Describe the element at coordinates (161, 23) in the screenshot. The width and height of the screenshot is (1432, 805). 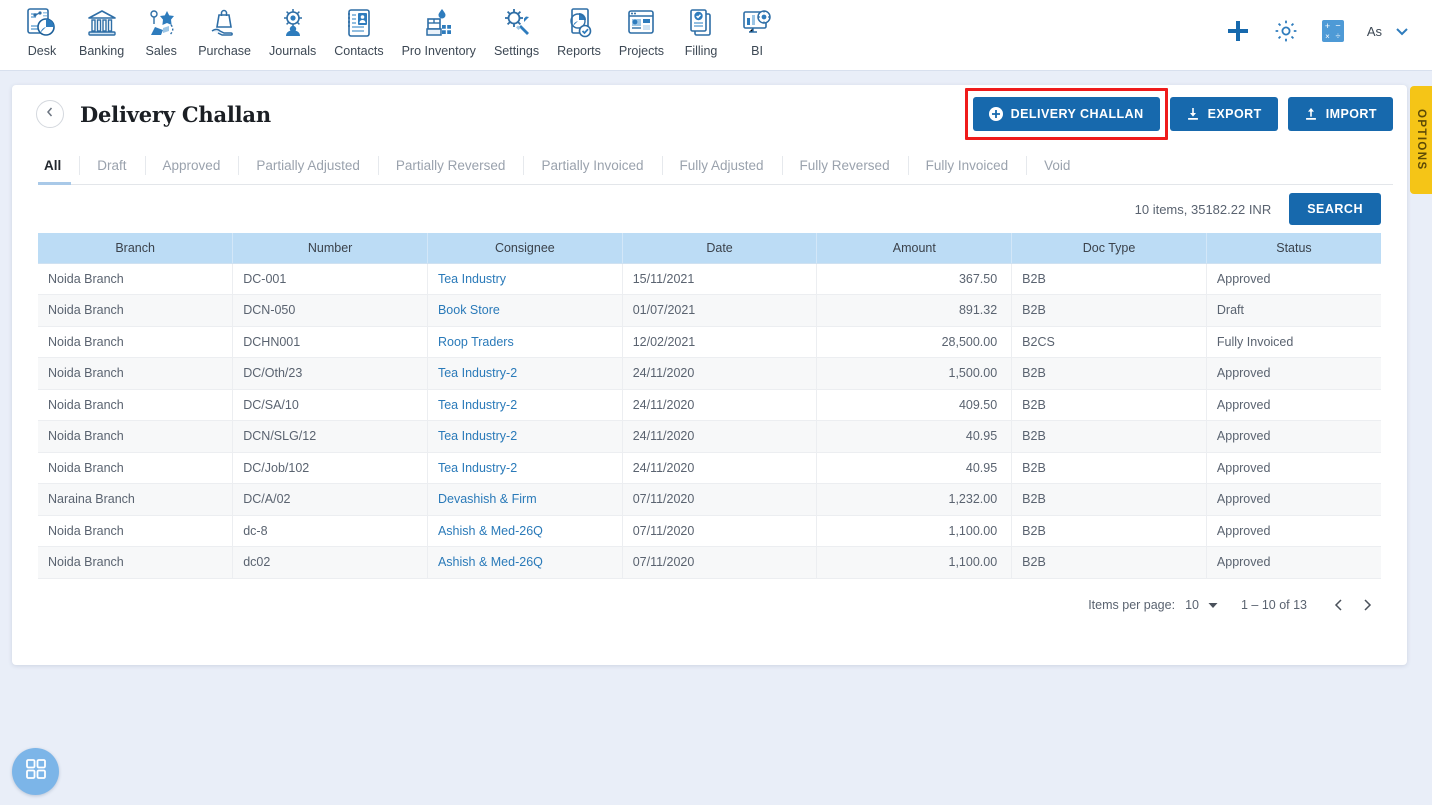
I see `sales-icon` at that location.